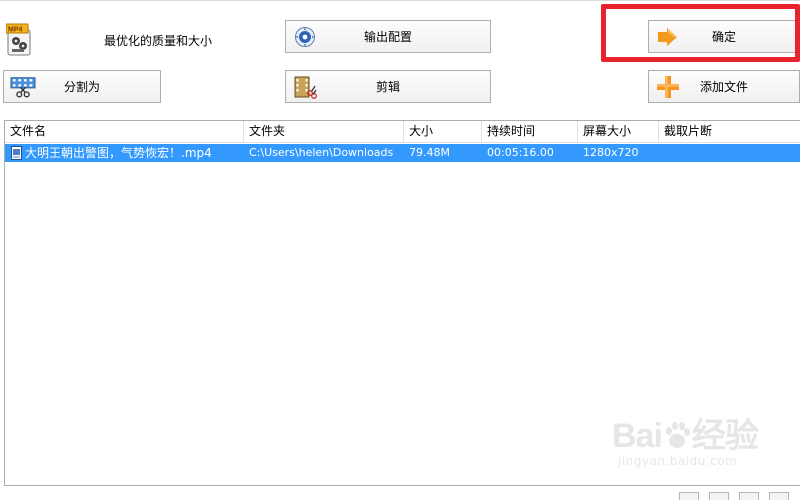  I want to click on film-scissors-icon, so click(23, 87).